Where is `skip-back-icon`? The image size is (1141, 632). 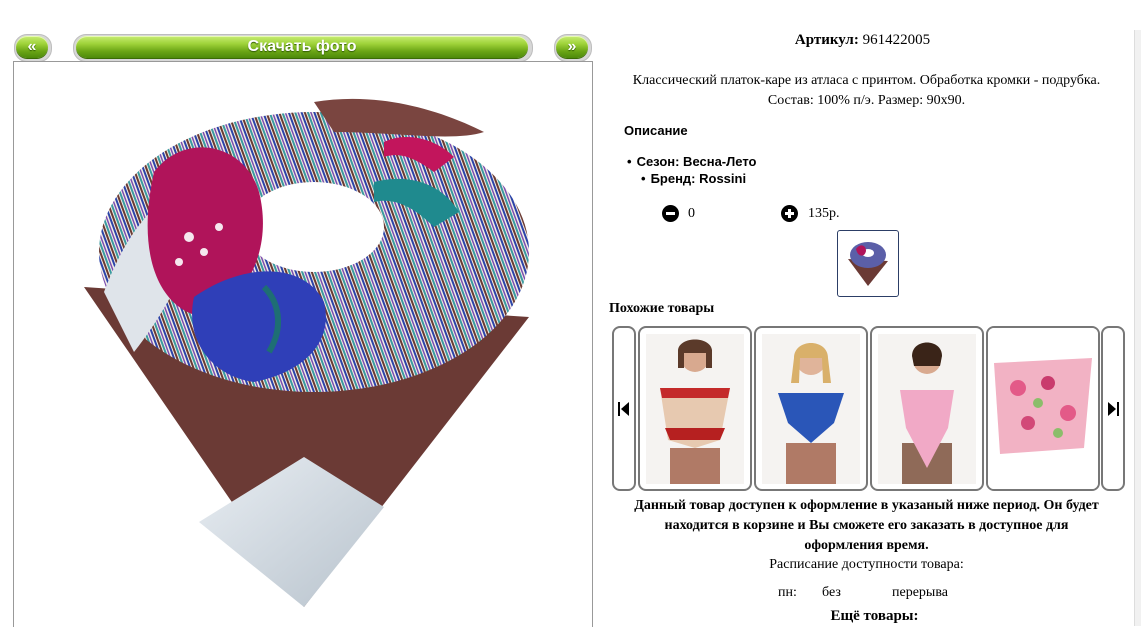
skip-back-icon is located at coordinates (623, 409).